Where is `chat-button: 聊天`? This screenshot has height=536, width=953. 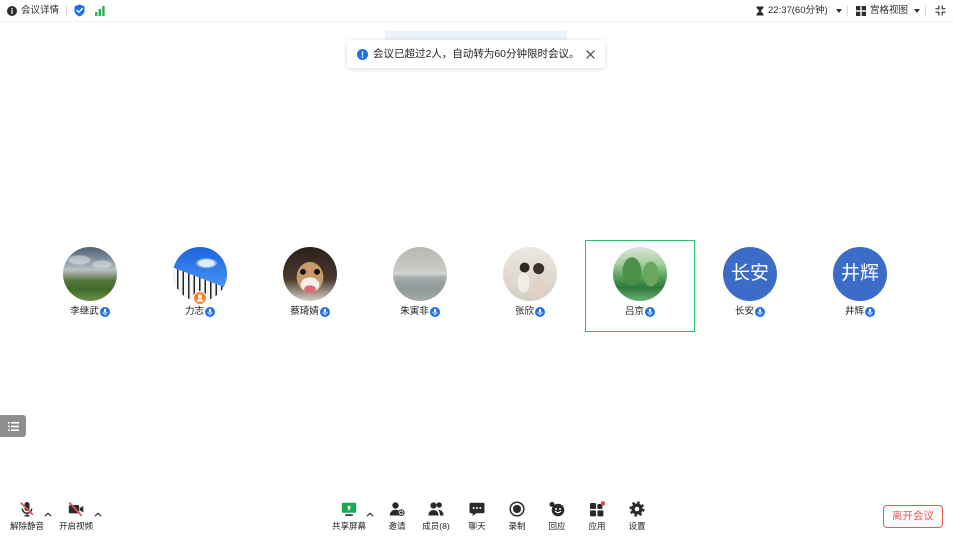
chat-button: 聊天 is located at coordinates (477, 517).